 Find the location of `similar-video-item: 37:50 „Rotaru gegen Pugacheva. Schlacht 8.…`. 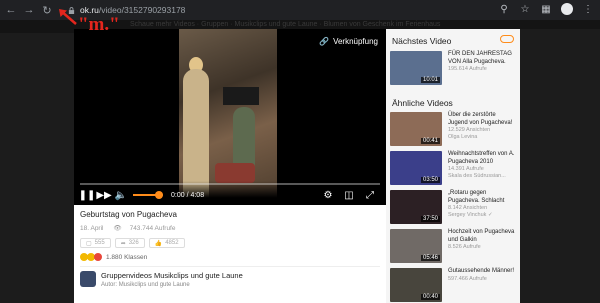

similar-video-item: 37:50 „Rotaru gegen Pugacheva. Schlacht 8.… is located at coordinates (454, 208).